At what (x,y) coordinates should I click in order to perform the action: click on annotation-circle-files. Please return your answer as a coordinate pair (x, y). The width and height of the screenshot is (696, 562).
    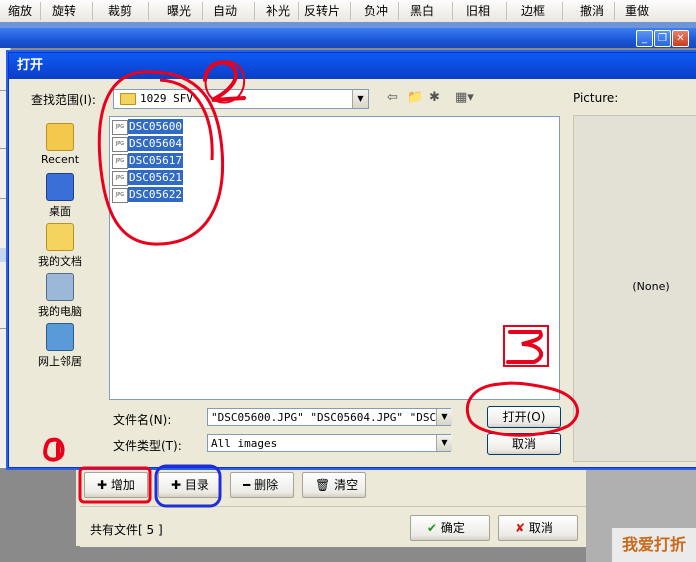
    Looking at the image, I should click on (161, 158).